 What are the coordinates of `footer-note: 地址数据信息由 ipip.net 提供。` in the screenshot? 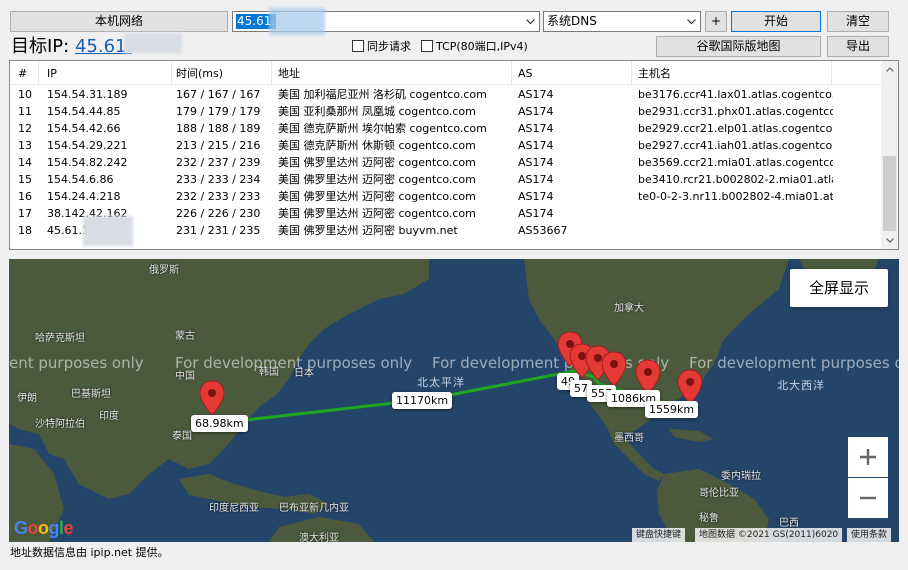 It's located at (89, 552).